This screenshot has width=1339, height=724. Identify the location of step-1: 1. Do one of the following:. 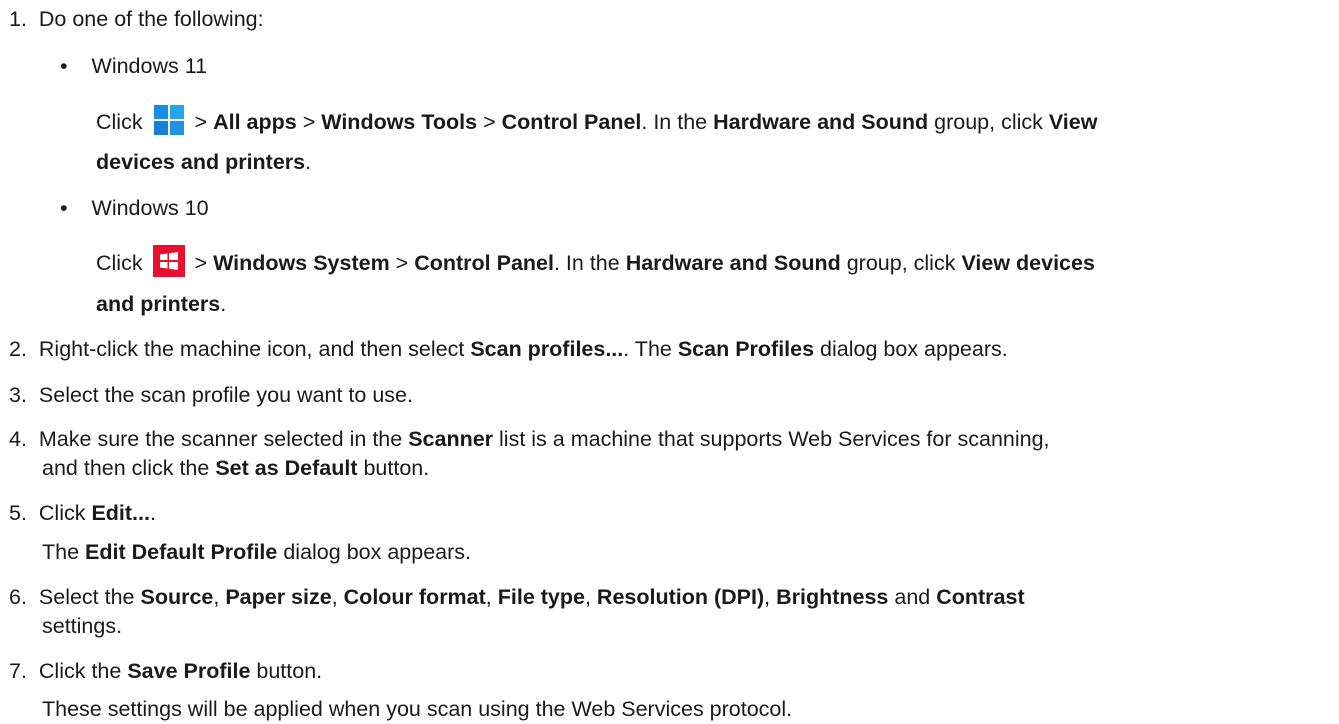
(136, 19).